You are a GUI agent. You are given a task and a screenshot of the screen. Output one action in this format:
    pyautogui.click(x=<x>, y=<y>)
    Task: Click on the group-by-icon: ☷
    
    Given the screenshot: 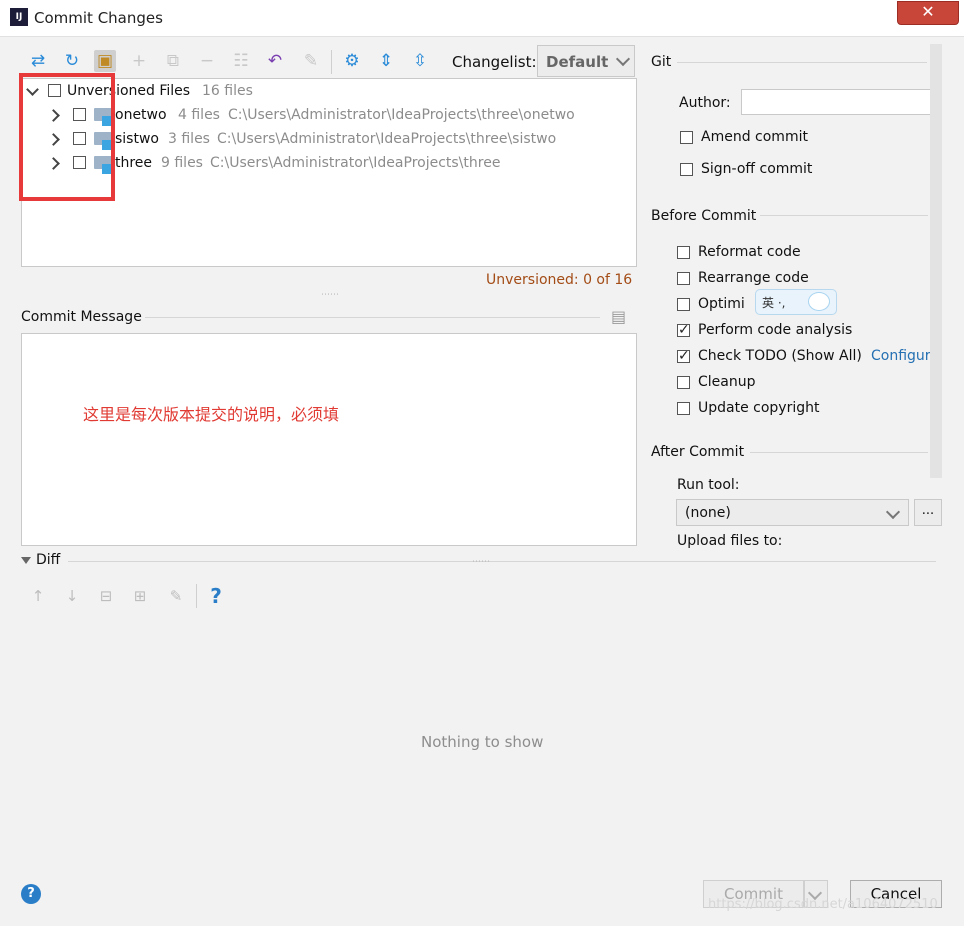 What is the action you would take?
    pyautogui.click(x=241, y=61)
    